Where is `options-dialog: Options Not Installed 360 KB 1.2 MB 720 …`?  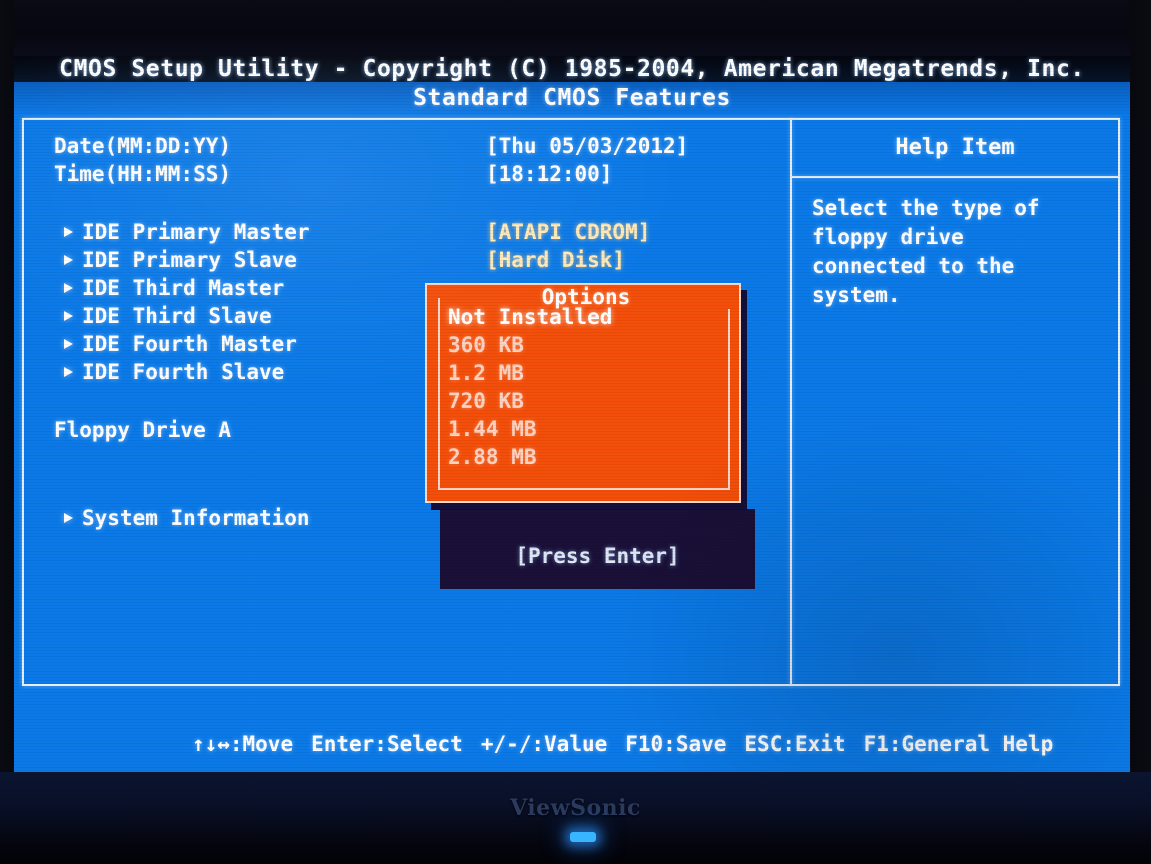
options-dialog: Options Not Installed 360 KB 1.2 MB 720 … is located at coordinates (583, 393).